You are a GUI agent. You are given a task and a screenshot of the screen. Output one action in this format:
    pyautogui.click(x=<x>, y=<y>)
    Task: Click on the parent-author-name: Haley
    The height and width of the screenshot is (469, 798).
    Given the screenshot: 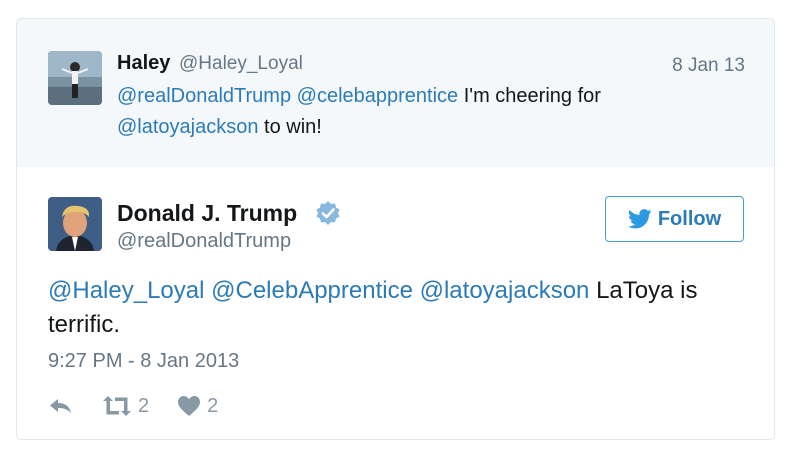 What is the action you would take?
    pyautogui.click(x=143, y=63)
    